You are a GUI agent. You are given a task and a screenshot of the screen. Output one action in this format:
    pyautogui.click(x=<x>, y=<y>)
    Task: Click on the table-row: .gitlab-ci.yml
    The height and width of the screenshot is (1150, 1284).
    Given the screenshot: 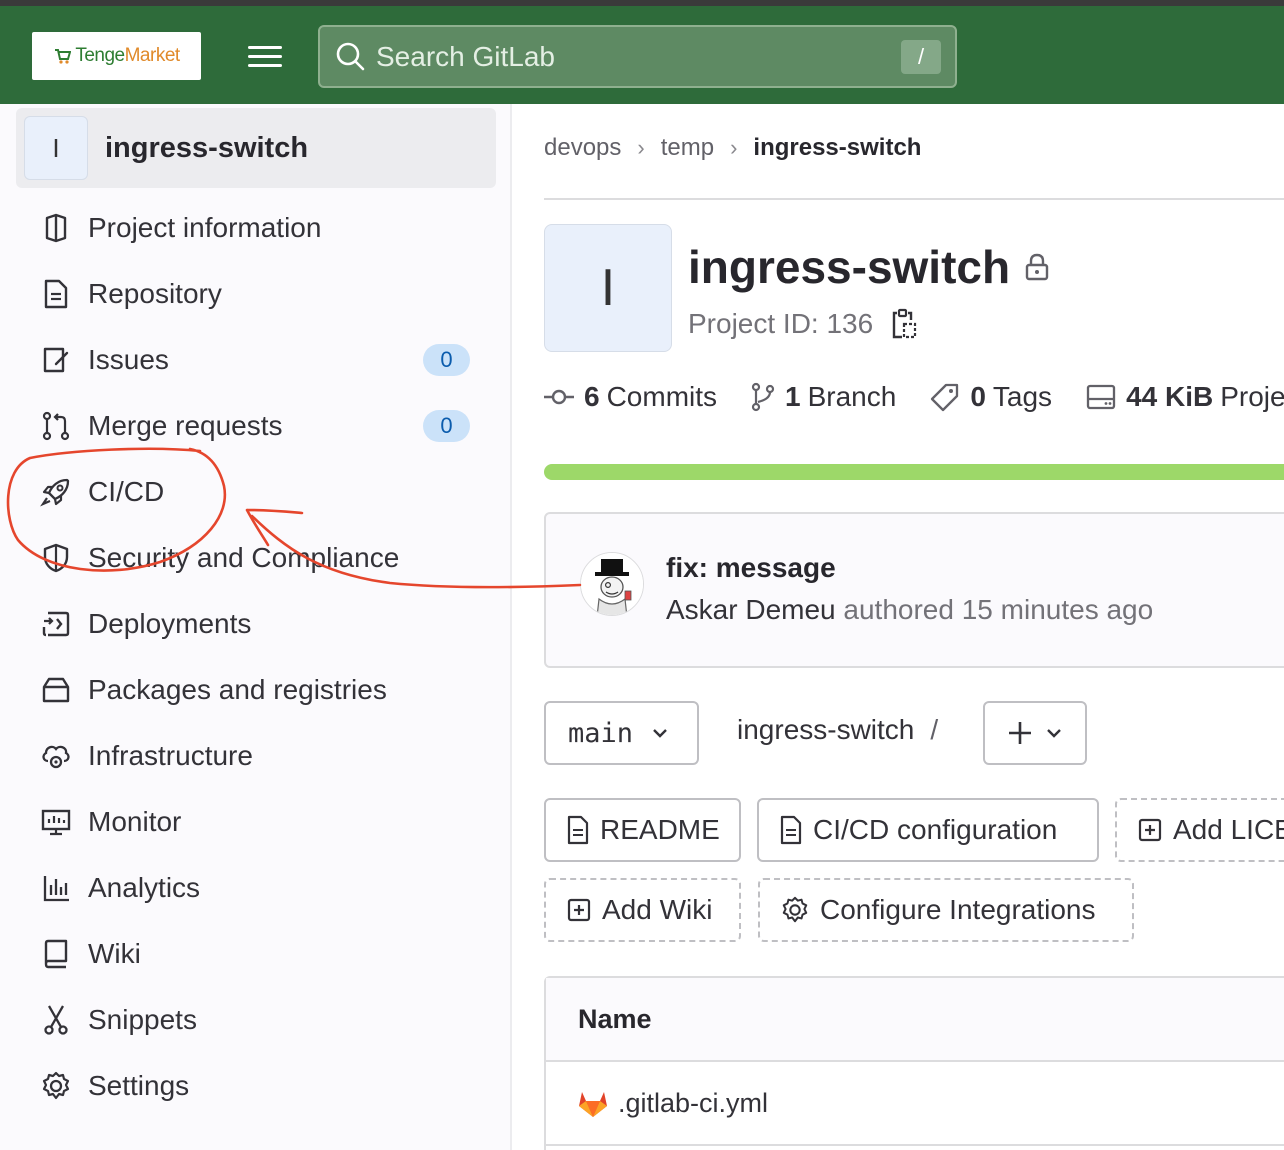 What is the action you would take?
    pyautogui.click(x=915, y=1104)
    